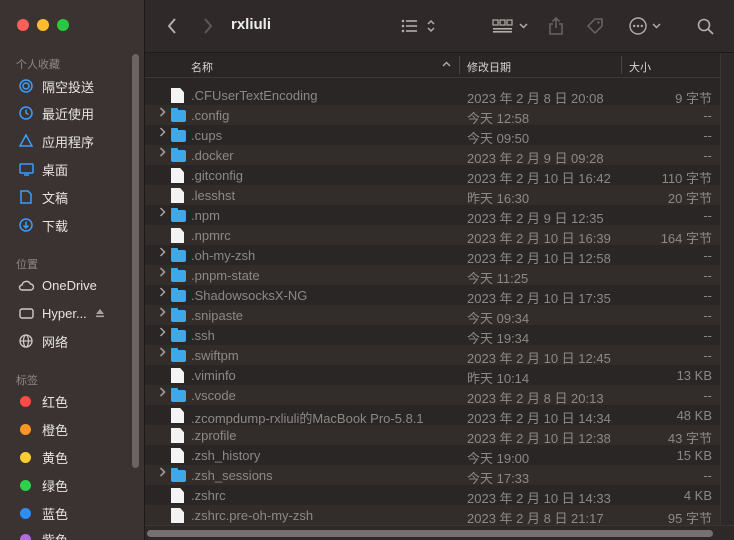  I want to click on file-size: 4 KB, so click(697, 495).